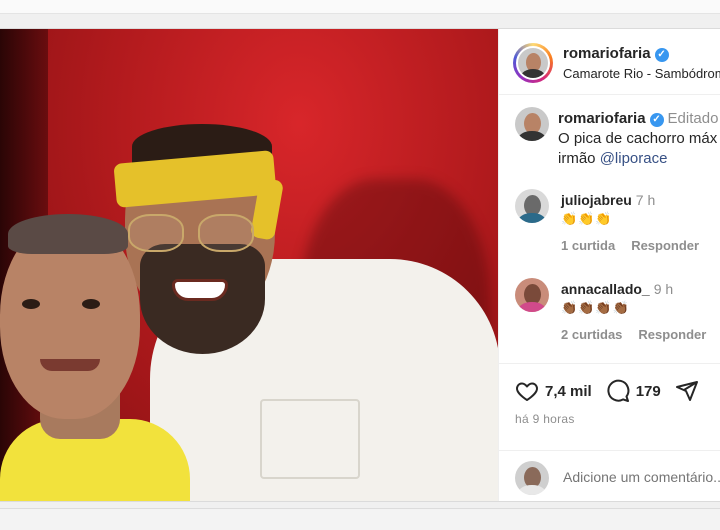  What do you see at coordinates (609, 432) in the screenshot?
I see `post-actions: 7,4 mil 179 há 9 horas` at bounding box center [609, 432].